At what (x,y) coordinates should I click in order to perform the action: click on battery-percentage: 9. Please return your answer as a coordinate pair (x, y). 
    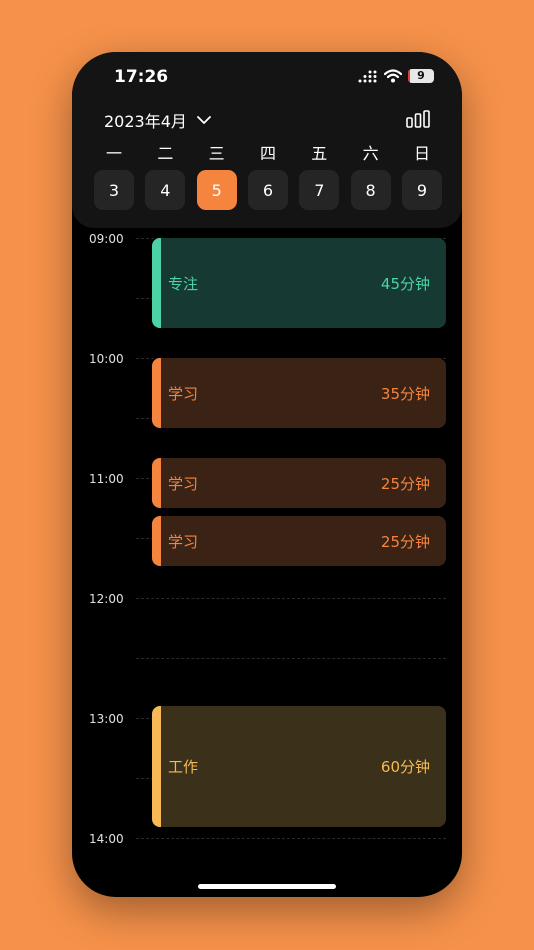
    Looking at the image, I should click on (421, 75).